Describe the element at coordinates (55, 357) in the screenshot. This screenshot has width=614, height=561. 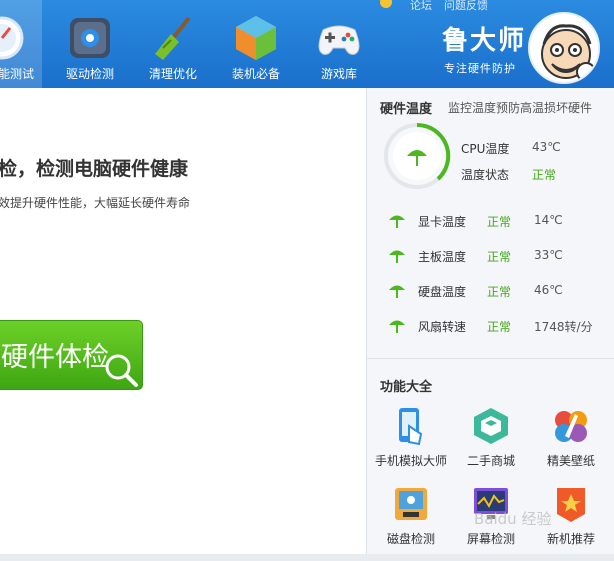
I see `hardware-checkup-label: 硬件体检` at that location.